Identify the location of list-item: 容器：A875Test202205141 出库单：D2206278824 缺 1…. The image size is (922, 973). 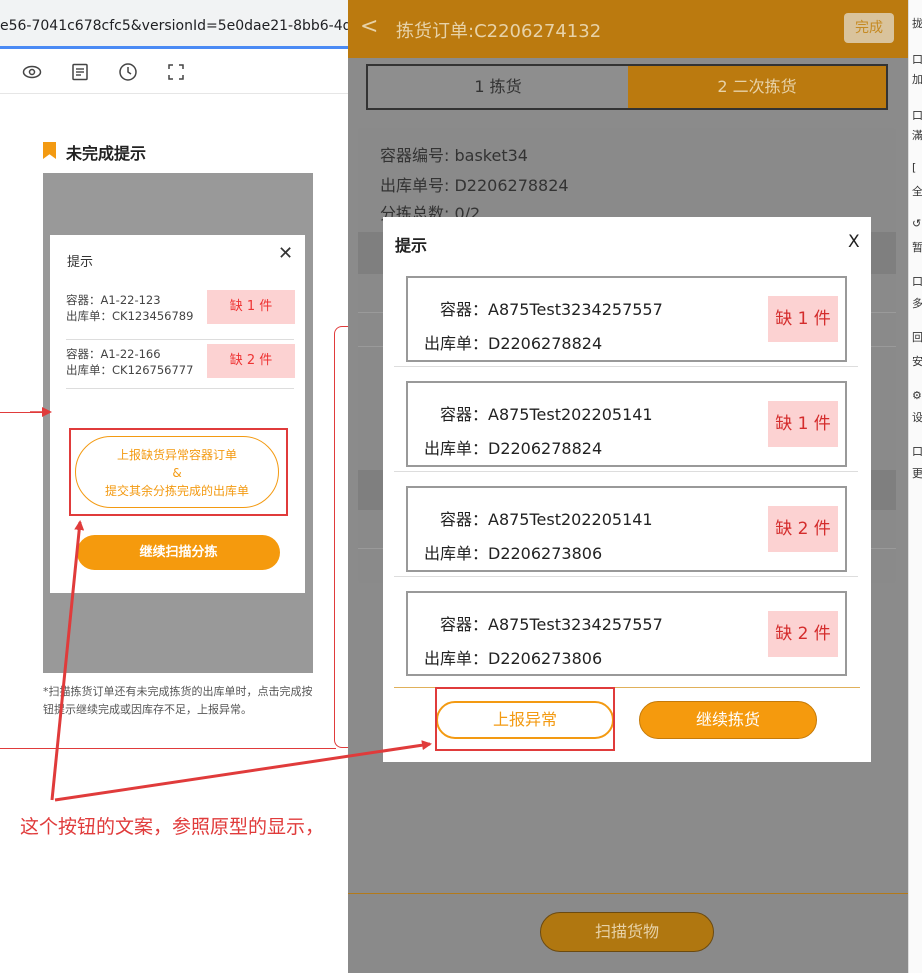
(626, 424).